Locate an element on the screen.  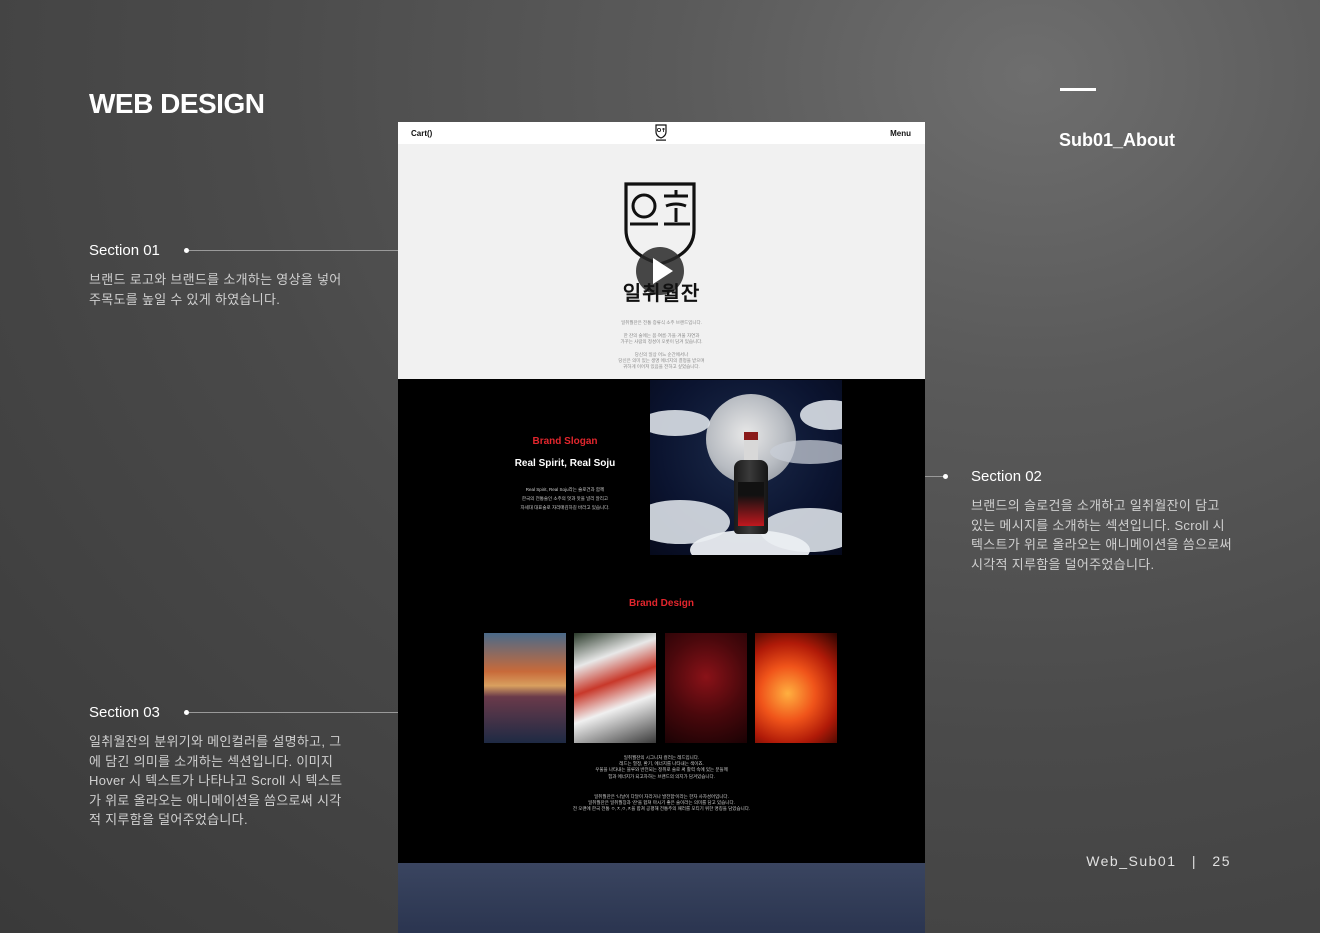
mock-navbar: Cart() Menu is located at coordinates (661, 133).